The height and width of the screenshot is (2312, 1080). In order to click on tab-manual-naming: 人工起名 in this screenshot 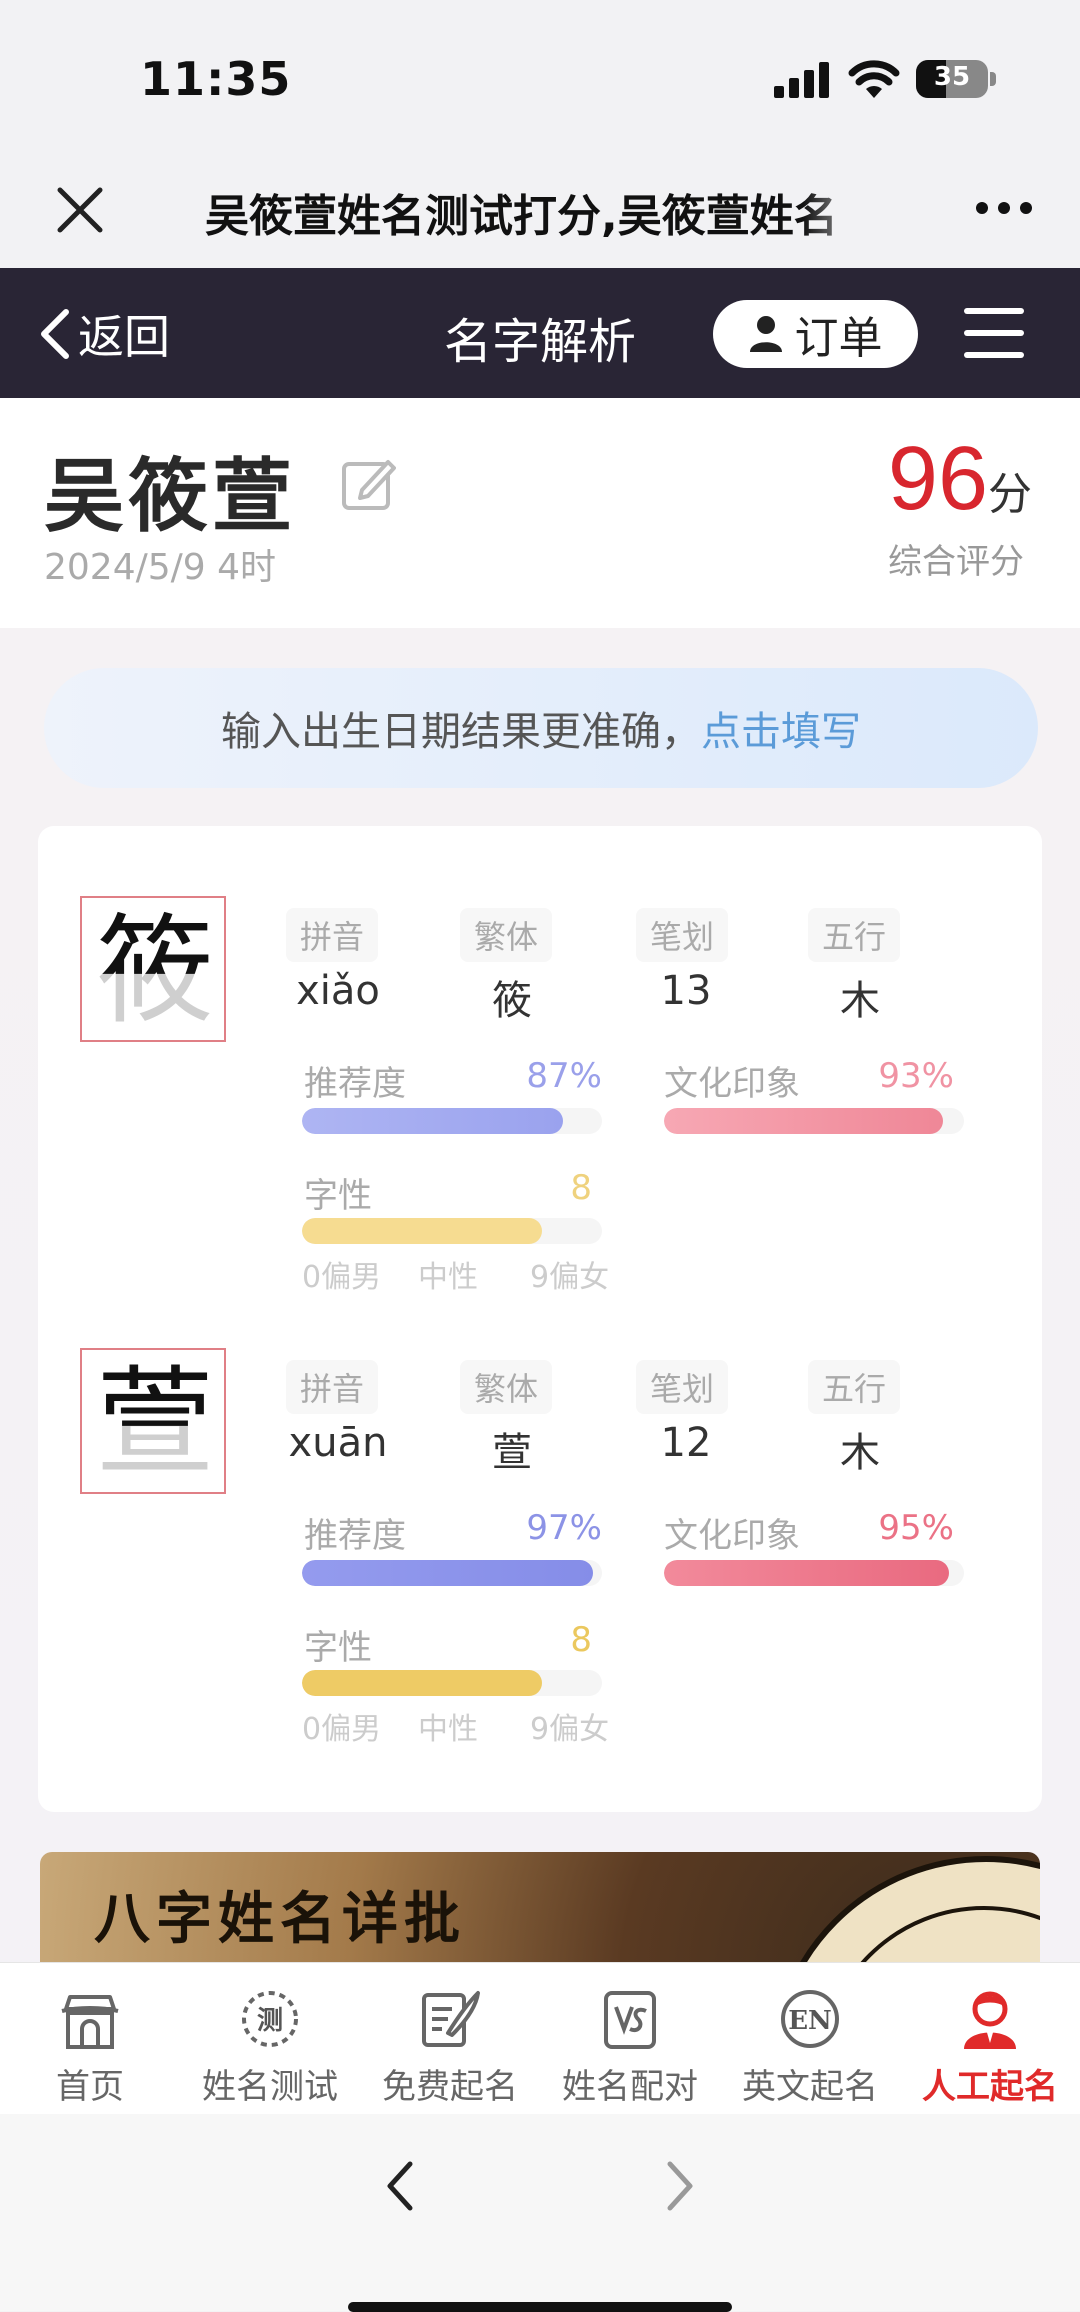, I will do `click(990, 2039)`.